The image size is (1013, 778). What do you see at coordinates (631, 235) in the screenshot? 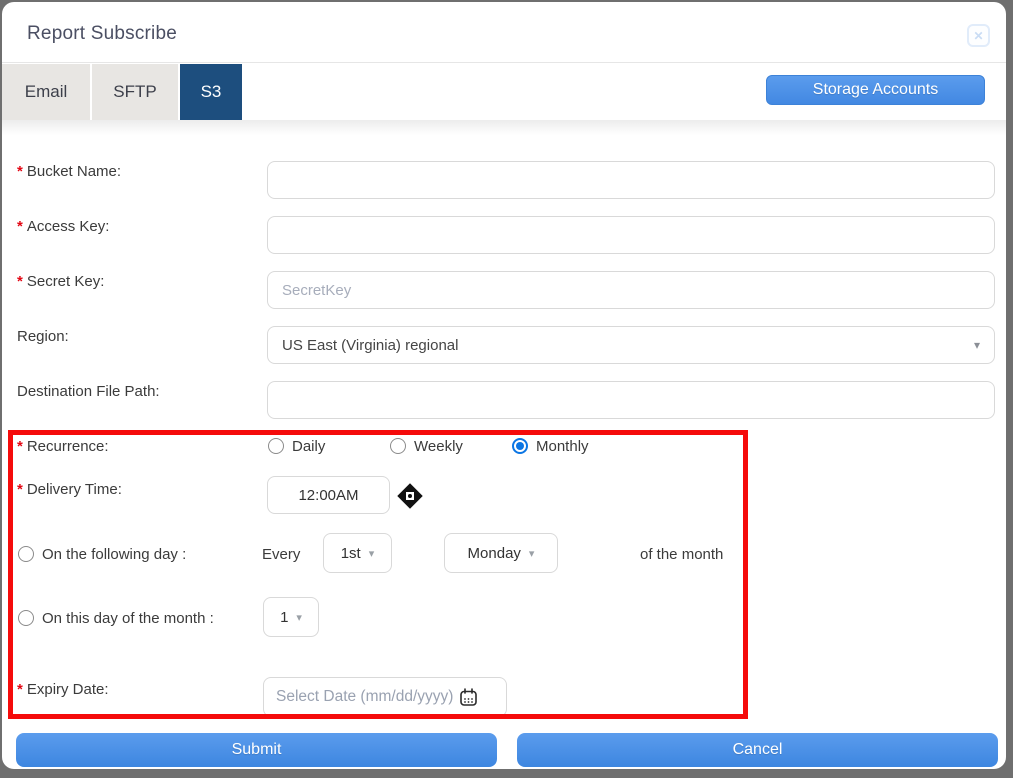
I see `access-key-input` at bounding box center [631, 235].